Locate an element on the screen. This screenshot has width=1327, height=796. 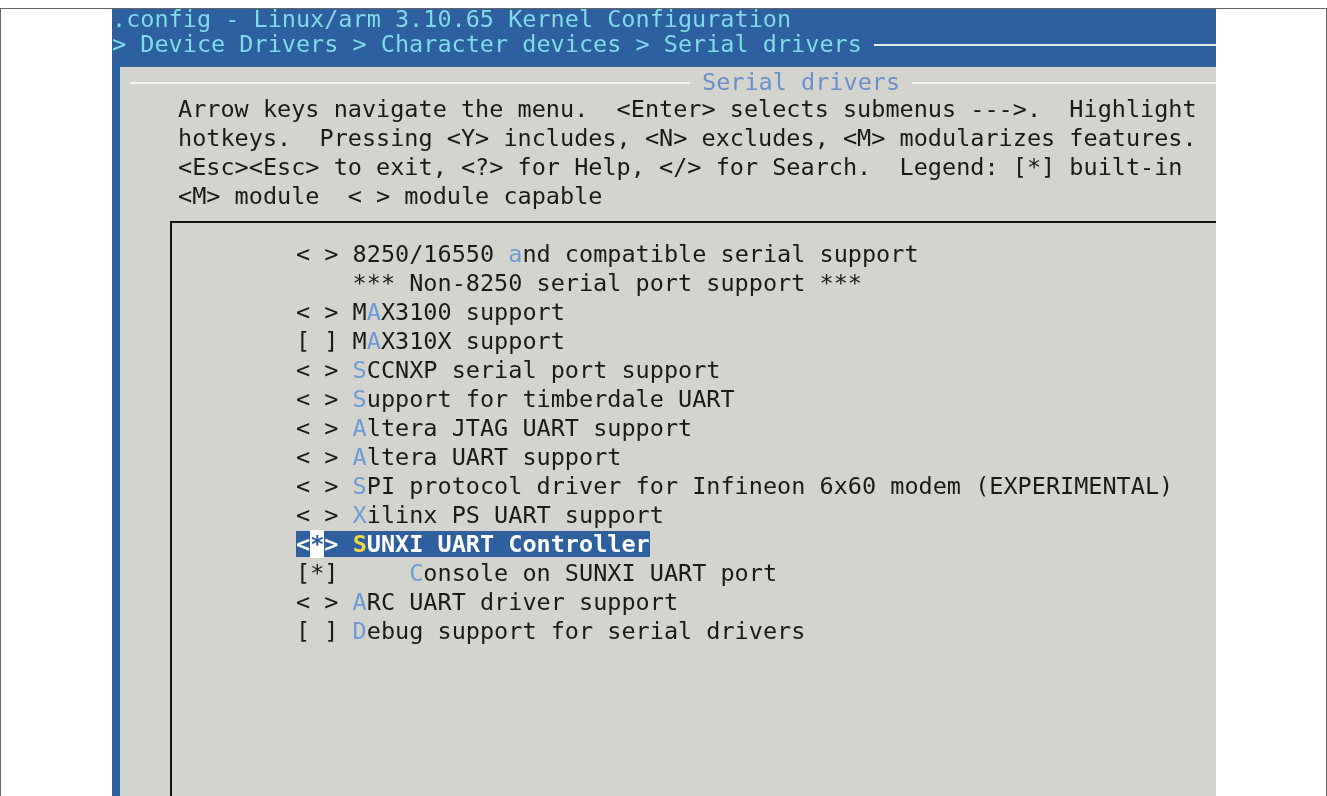
breadcrumb: > Device Drivers > Character devices > Serial drivers is located at coordinates (487, 45).